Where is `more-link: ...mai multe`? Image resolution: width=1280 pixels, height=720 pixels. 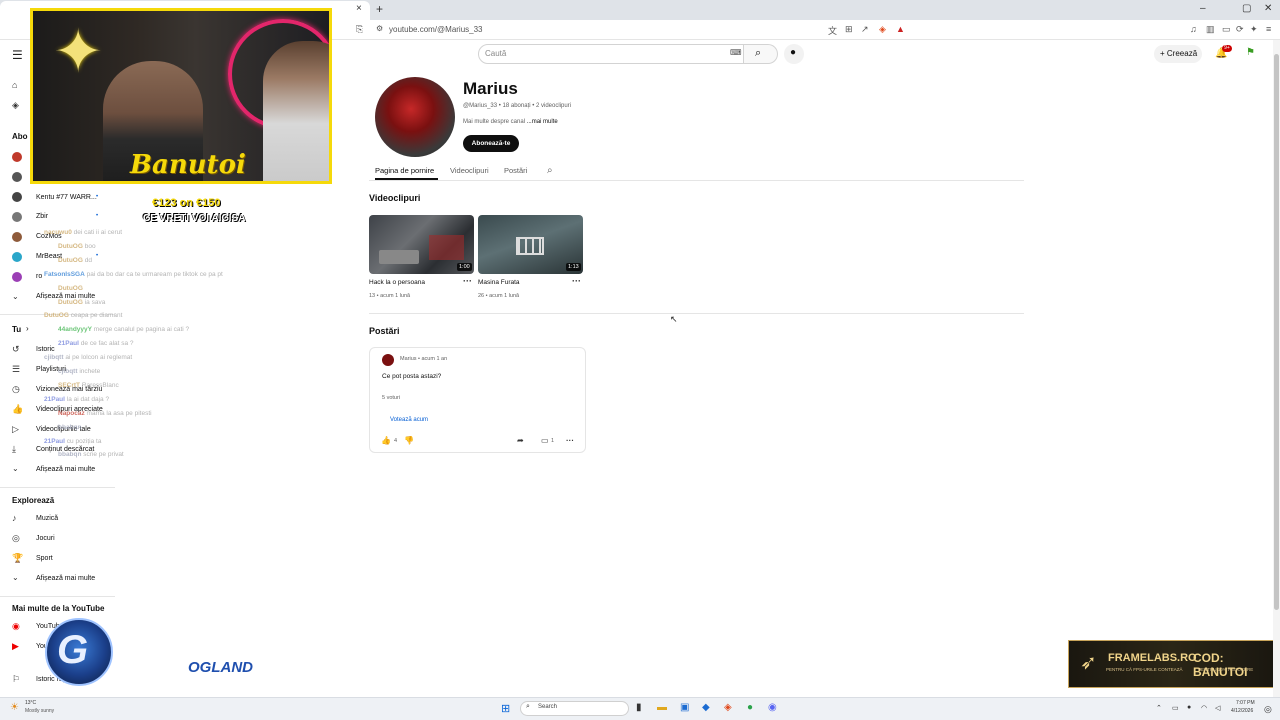 more-link: ...mai multe is located at coordinates (542, 122).